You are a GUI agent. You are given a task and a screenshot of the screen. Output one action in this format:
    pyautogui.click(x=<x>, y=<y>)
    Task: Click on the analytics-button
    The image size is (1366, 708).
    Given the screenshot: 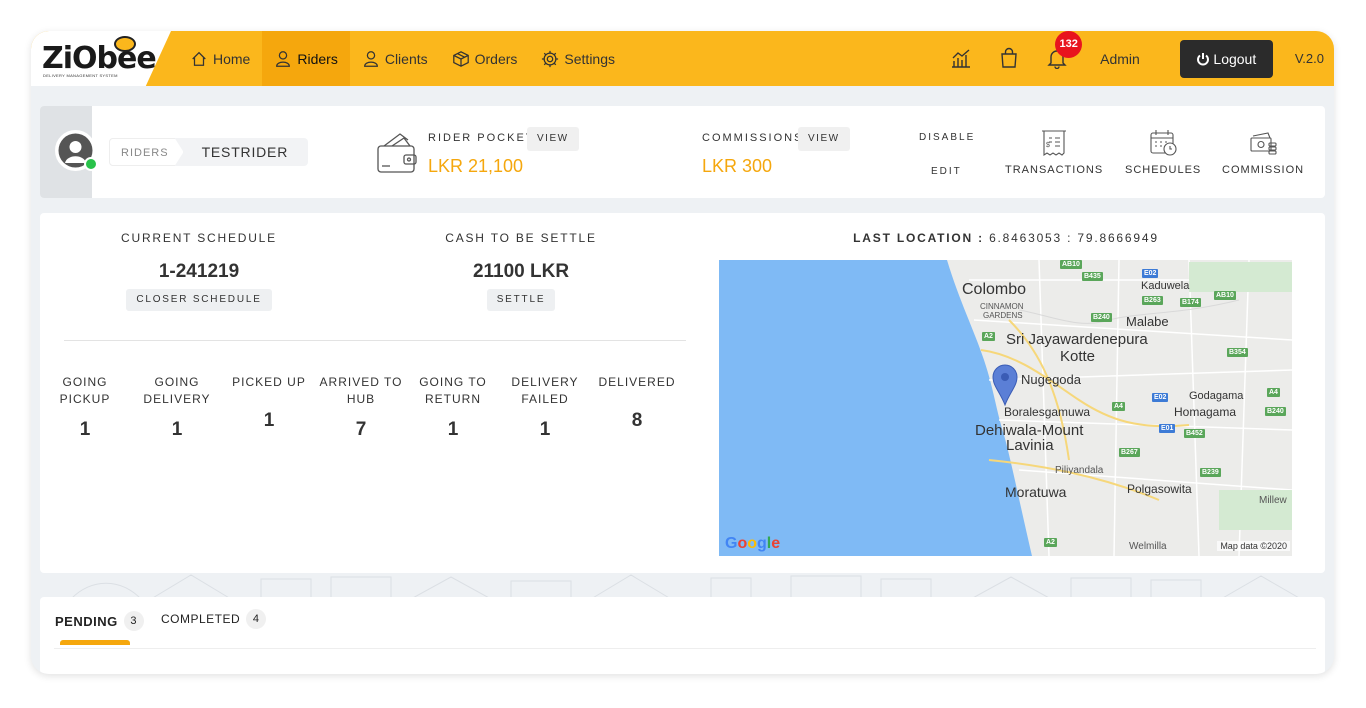 What is the action you would take?
    pyautogui.click(x=962, y=59)
    